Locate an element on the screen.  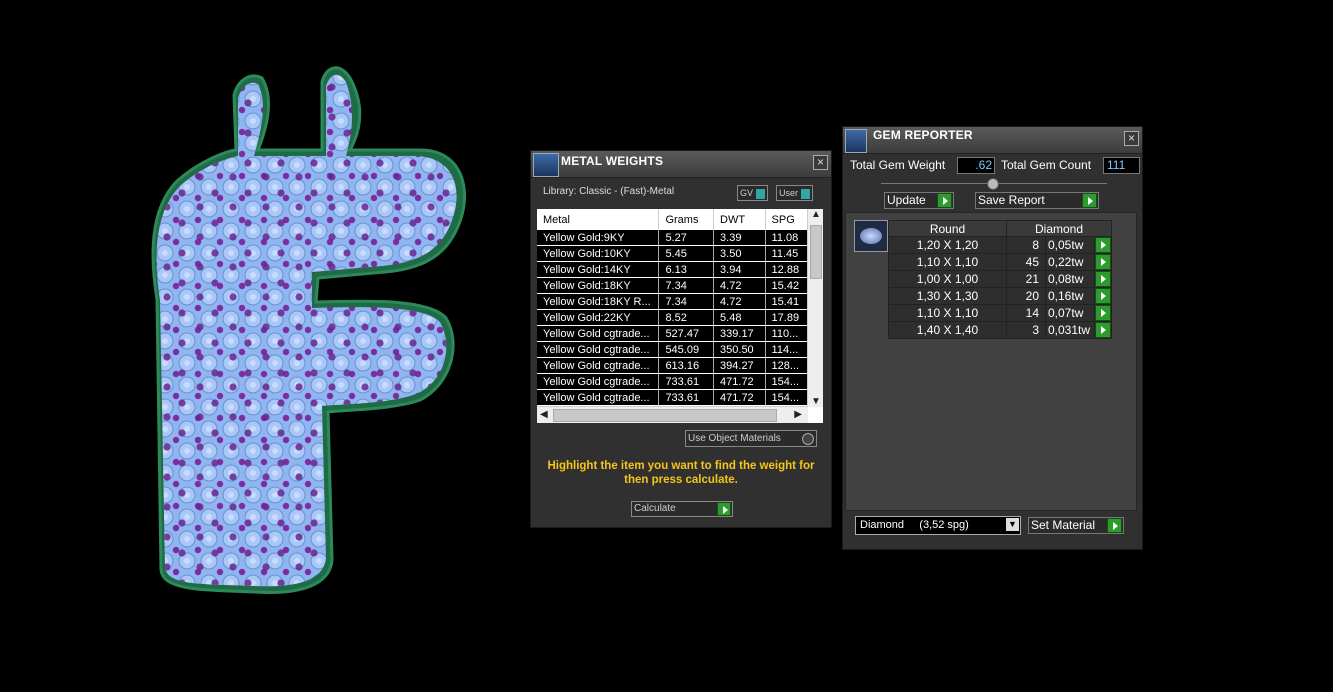
material-select-value: Diamond (3,52 spg) is located at coordinates (914, 525).